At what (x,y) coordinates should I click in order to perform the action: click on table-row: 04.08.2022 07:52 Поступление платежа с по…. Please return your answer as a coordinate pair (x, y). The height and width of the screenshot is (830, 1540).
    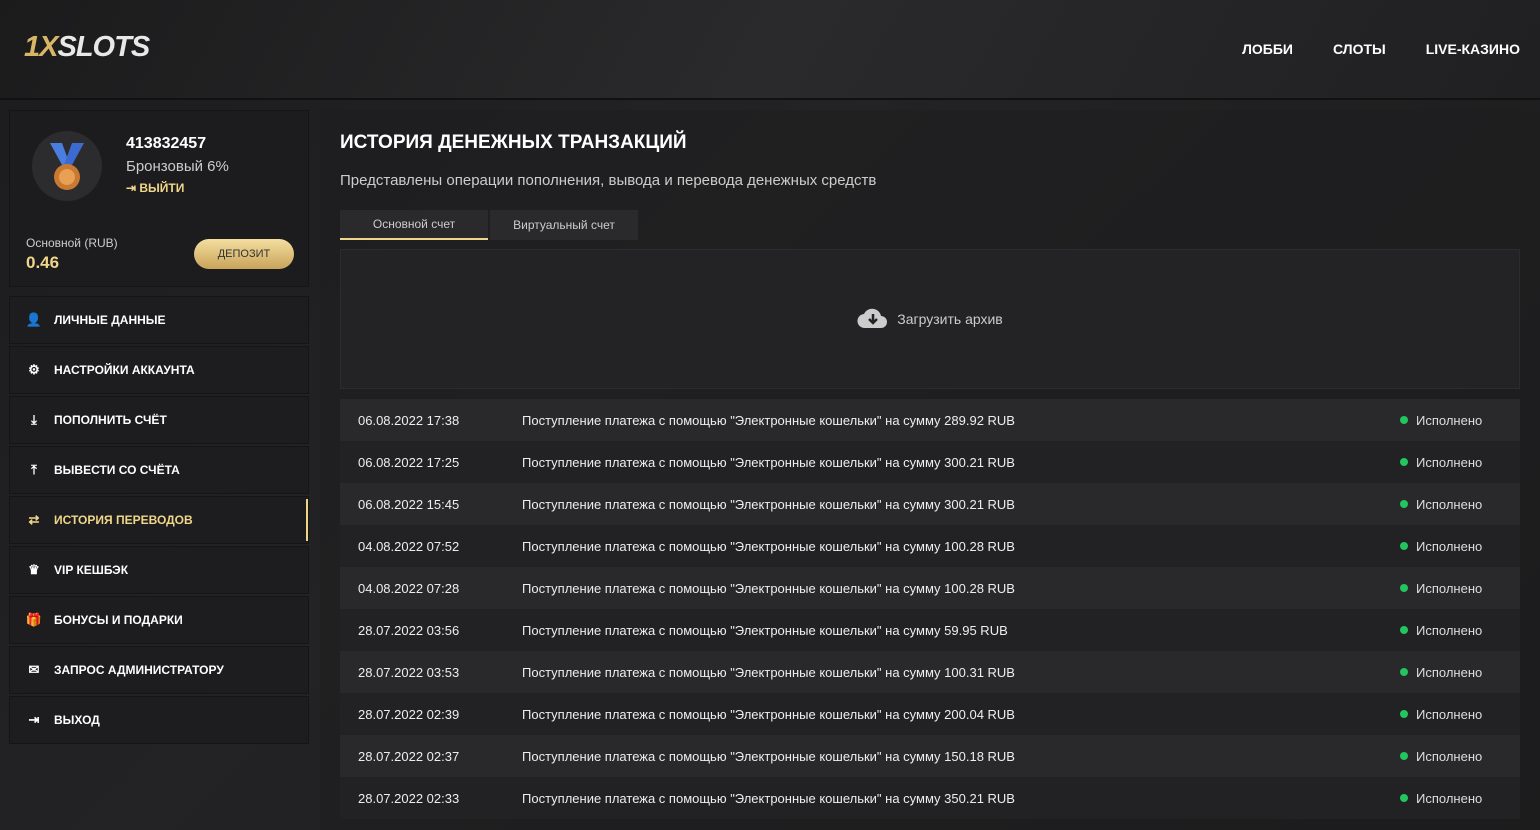
    Looking at the image, I should click on (930, 546).